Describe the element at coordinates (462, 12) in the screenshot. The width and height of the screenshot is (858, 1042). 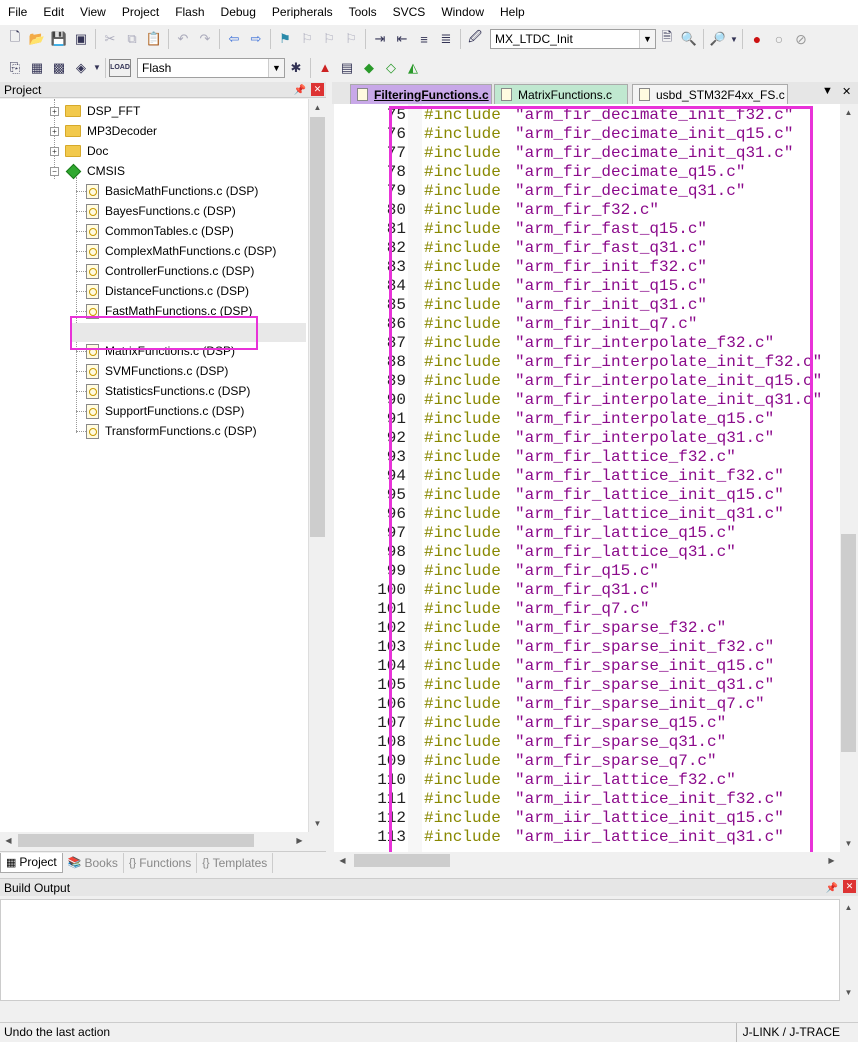
I see `menu-window: Window` at that location.